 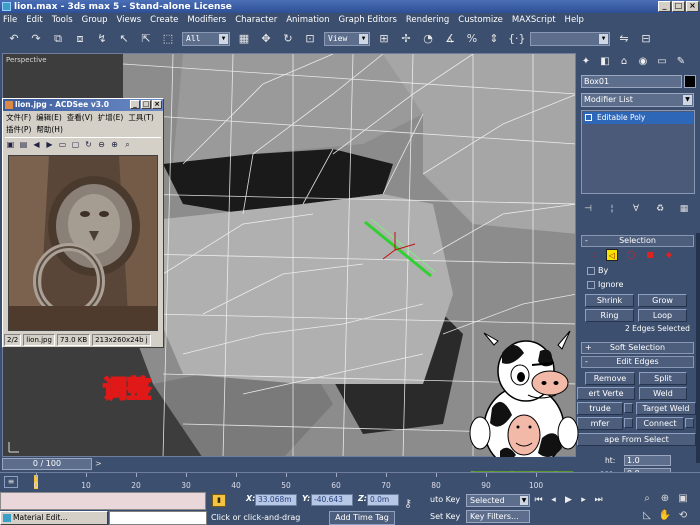 I want to click on mini-curve-editor-icon: ≡, so click(x=11, y=482).